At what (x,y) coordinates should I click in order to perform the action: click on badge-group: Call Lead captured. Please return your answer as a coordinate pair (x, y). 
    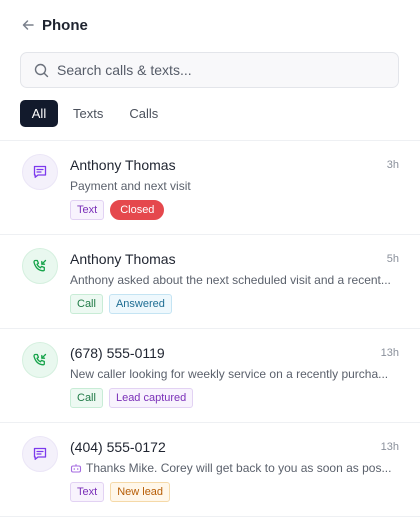
    Looking at the image, I should click on (132, 398).